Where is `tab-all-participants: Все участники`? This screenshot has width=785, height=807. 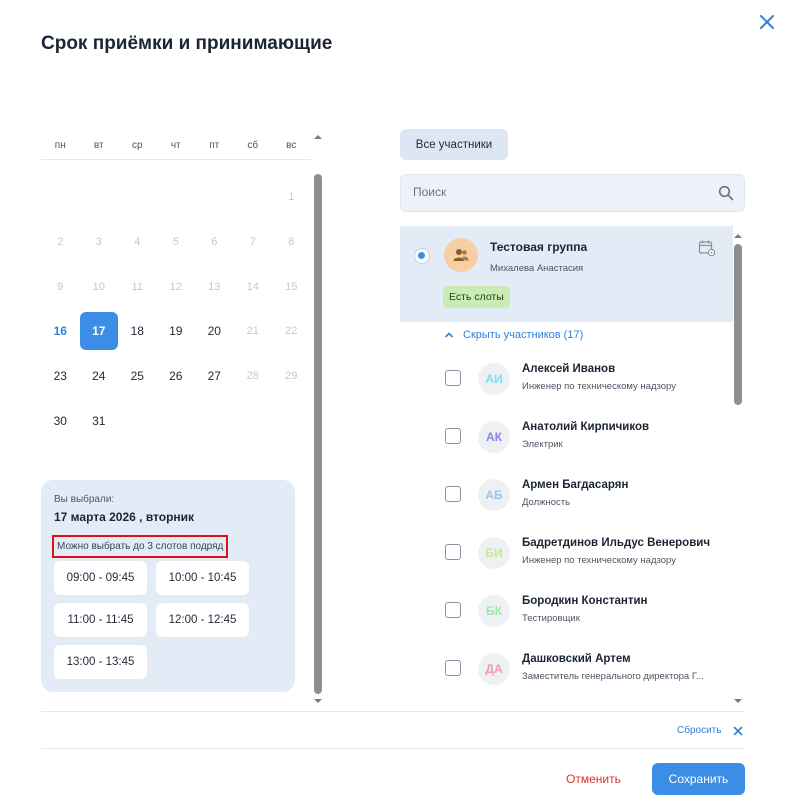
tab-all-participants: Все участники is located at coordinates (454, 144).